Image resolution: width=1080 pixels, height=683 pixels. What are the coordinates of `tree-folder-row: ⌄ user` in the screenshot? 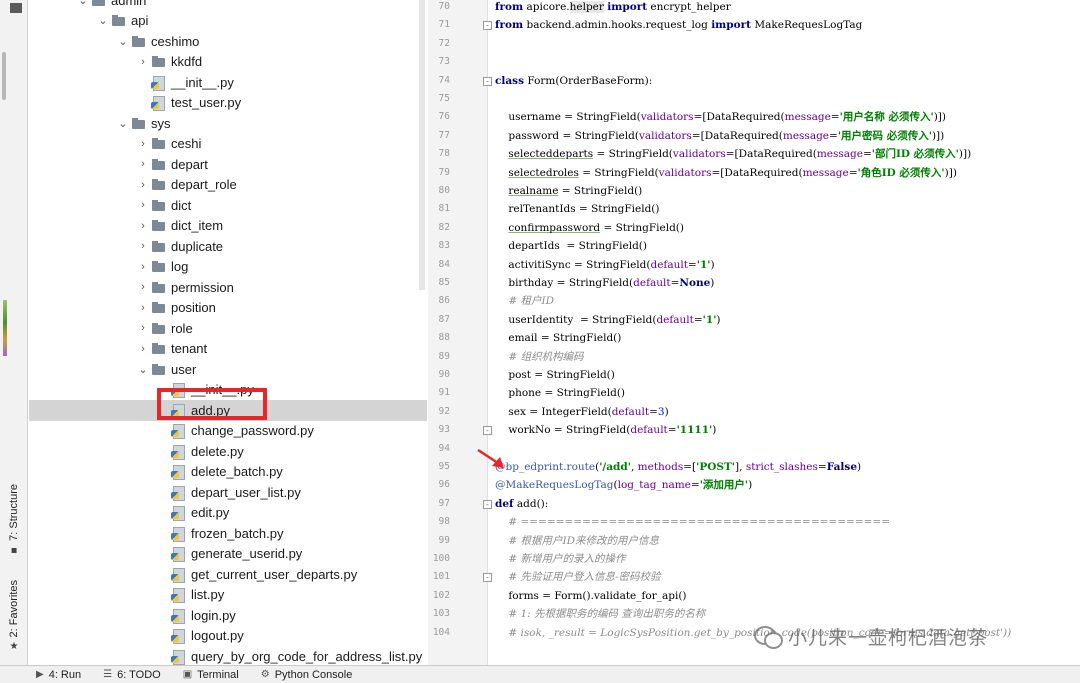 It's located at (228, 369).